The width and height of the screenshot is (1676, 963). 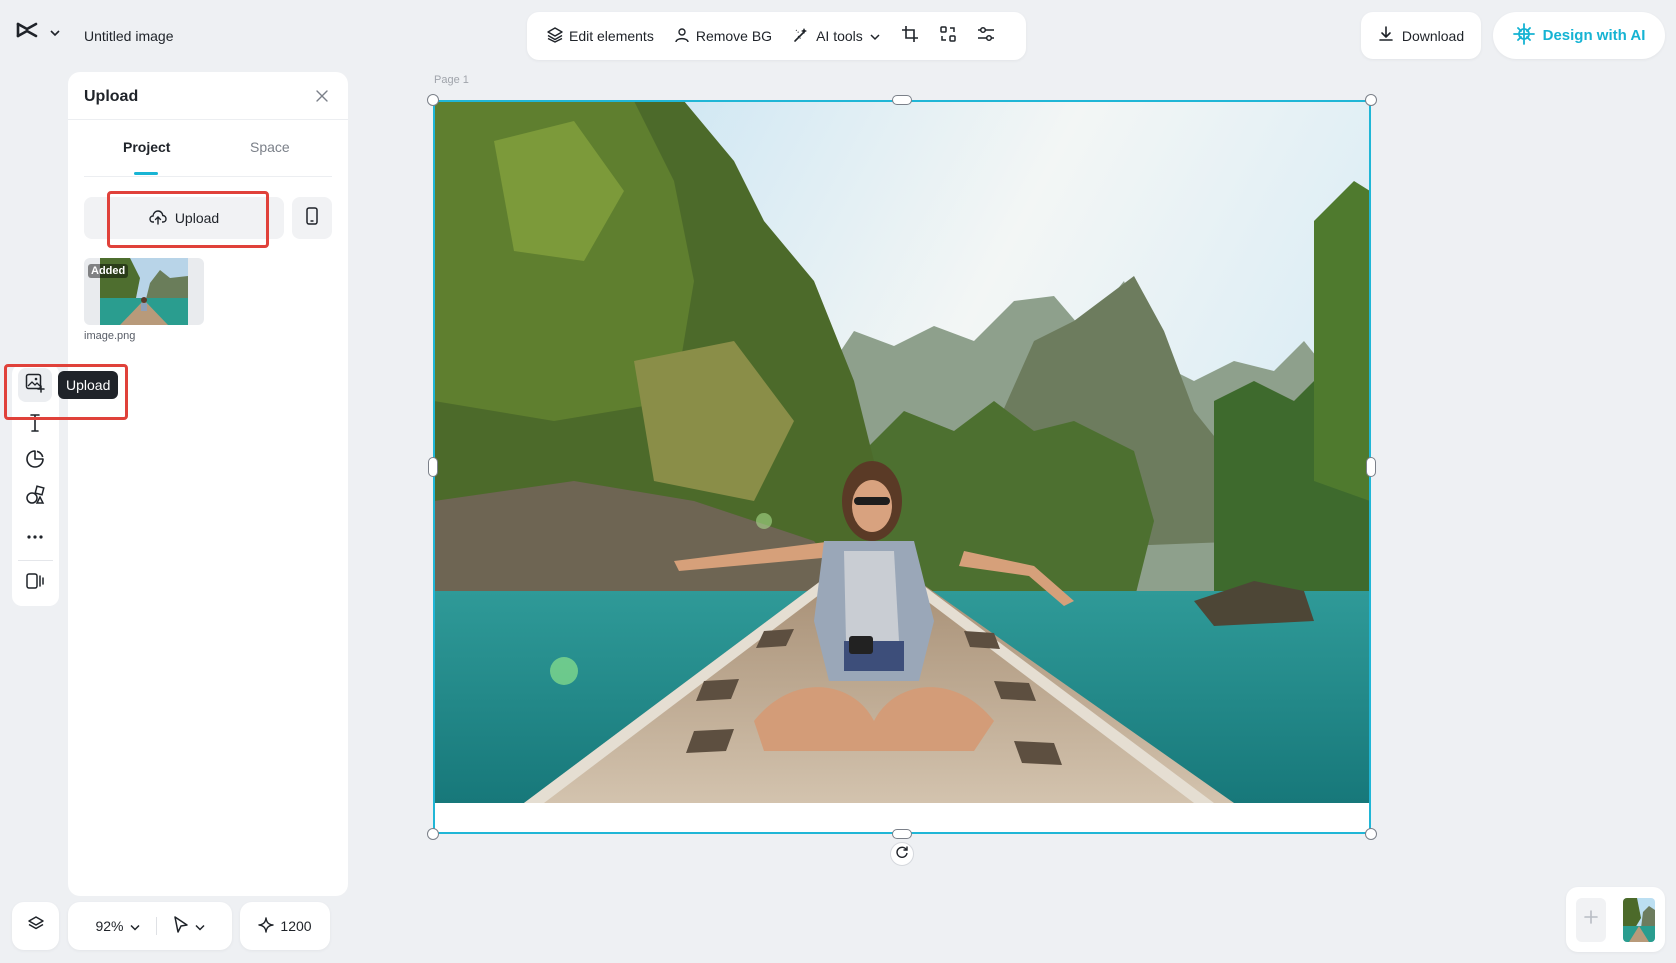 I want to click on remove-bg-button: Remove BG, so click(x=723, y=36).